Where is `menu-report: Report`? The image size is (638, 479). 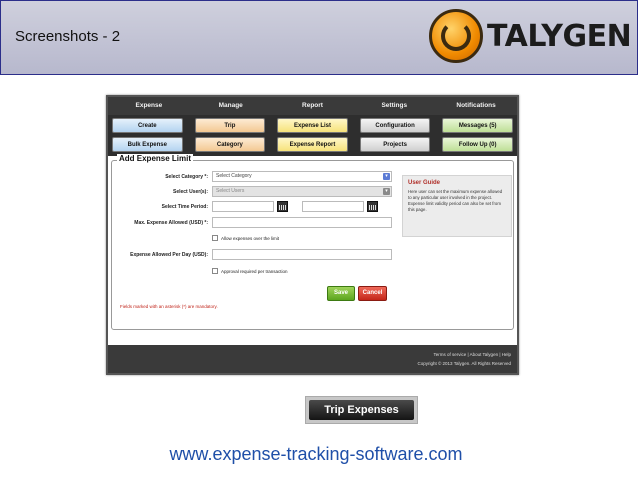
menu-report: Report is located at coordinates (313, 106).